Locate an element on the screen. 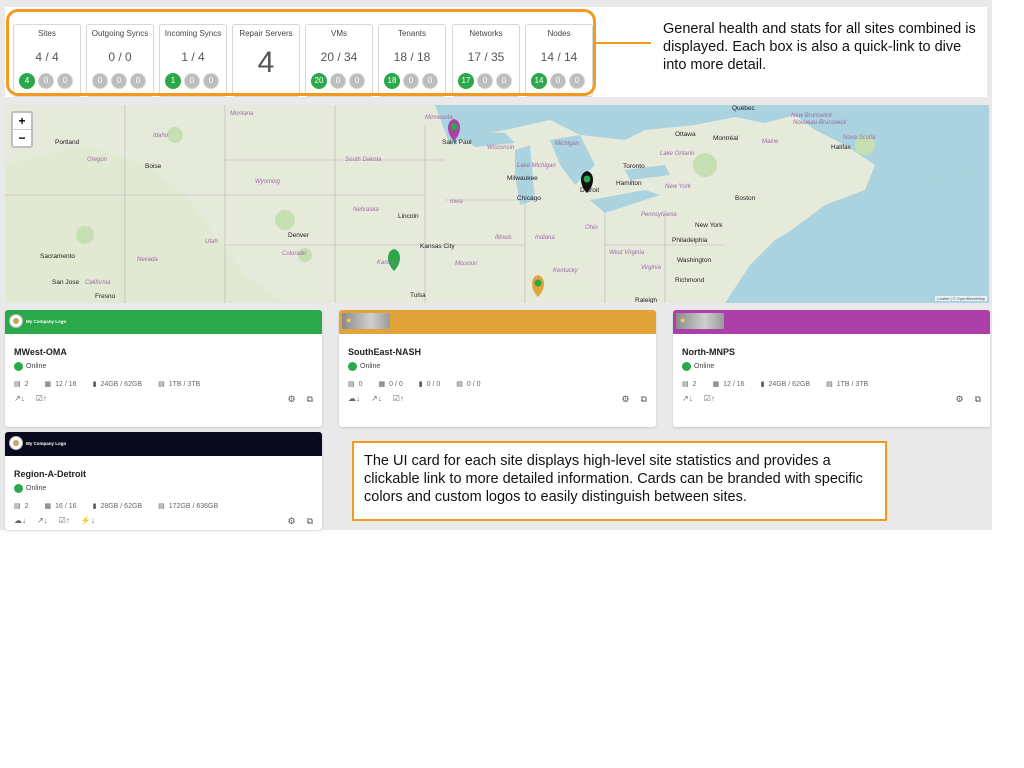 This screenshot has height=768, width=1024. card-actions: ⚙ ⧉ is located at coordinates (968, 399).